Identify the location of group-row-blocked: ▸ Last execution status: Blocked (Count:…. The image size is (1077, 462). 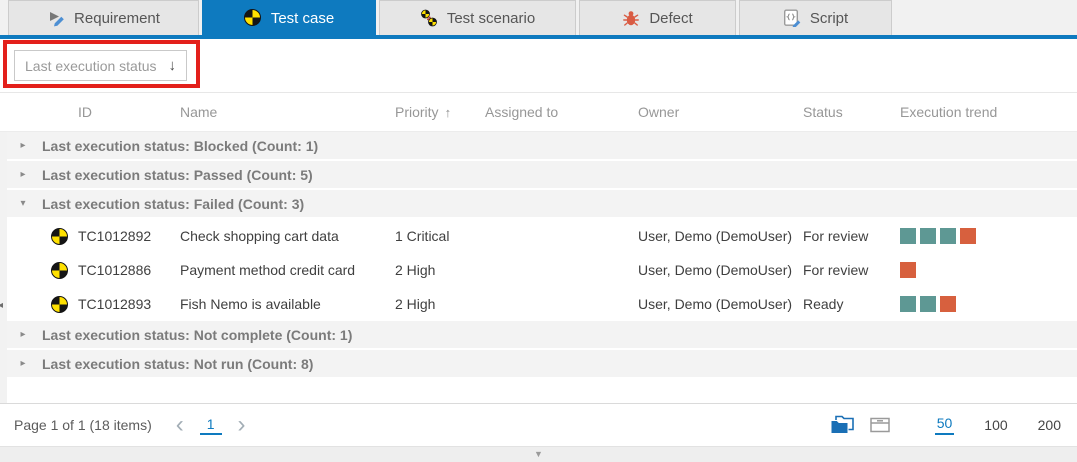
(538, 145).